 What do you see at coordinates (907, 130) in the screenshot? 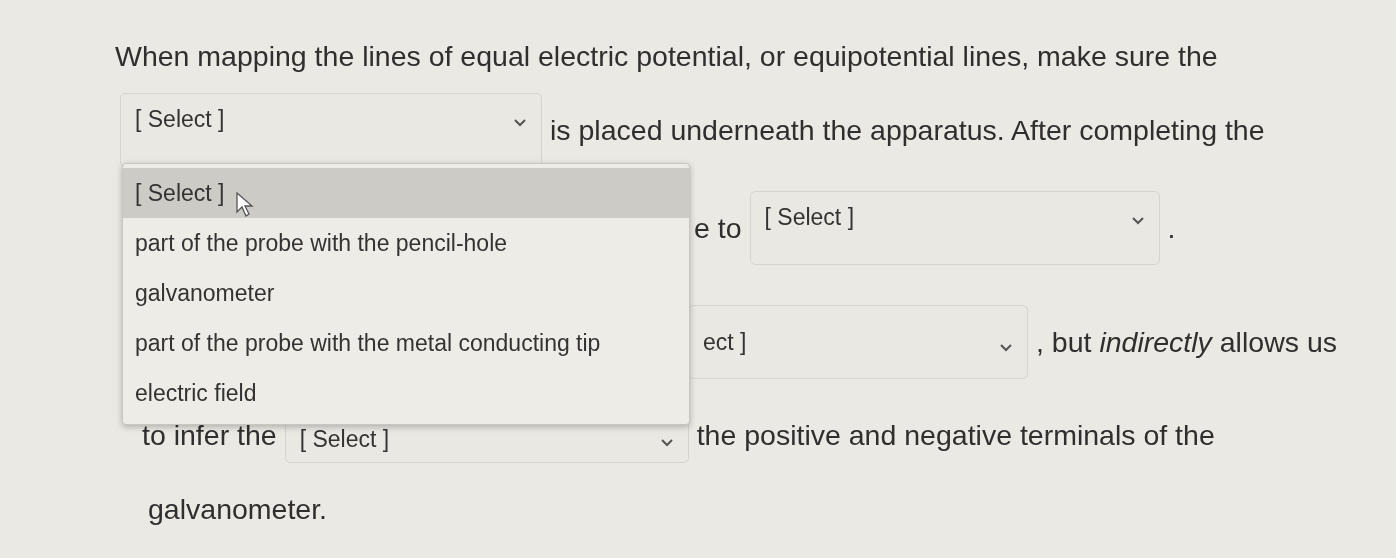
I see `question-text: is placed underneath the apparatus. After completing the` at bounding box center [907, 130].